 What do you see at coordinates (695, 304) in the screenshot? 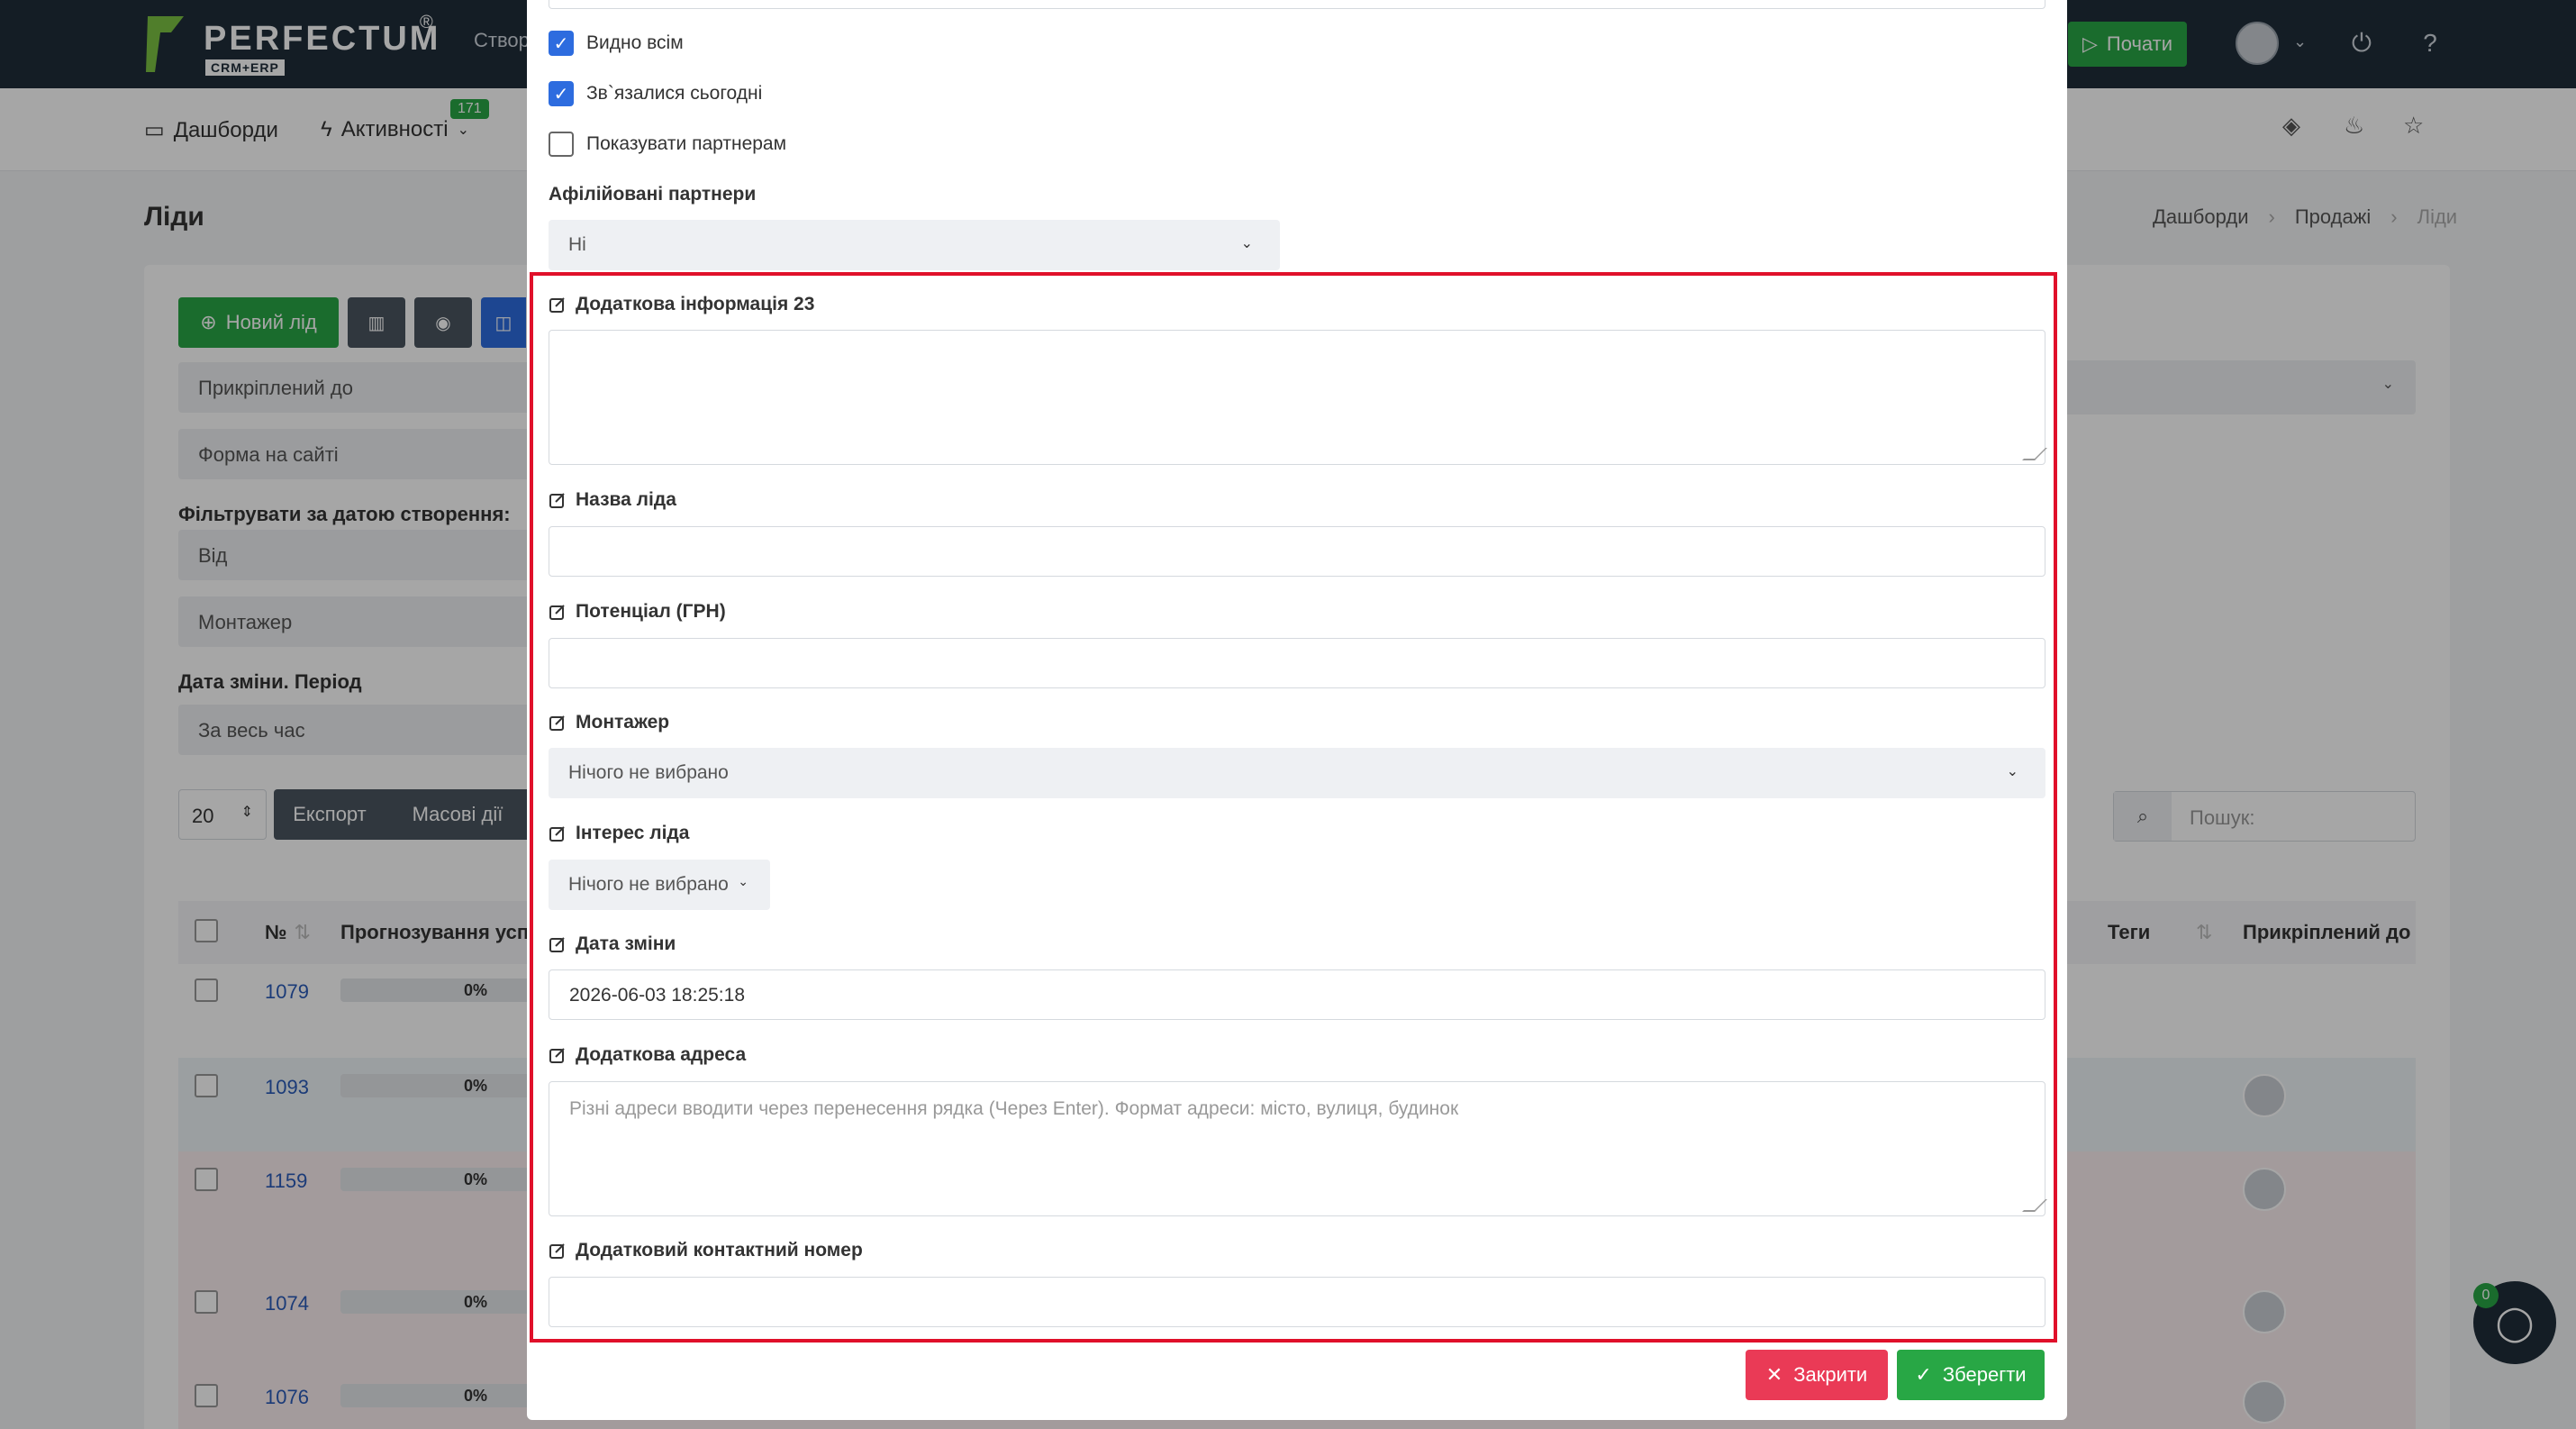
I see `extra-info-text: Додаткова інформація 23` at bounding box center [695, 304].